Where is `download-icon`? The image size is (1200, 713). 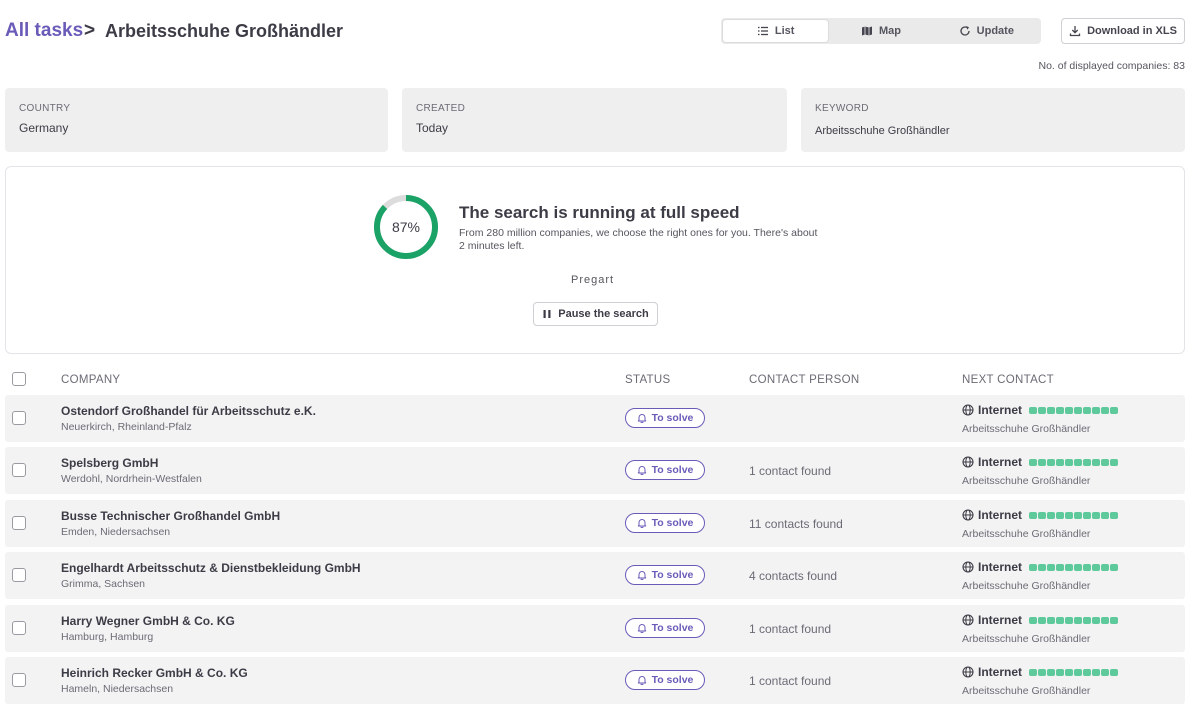
download-icon is located at coordinates (1075, 31).